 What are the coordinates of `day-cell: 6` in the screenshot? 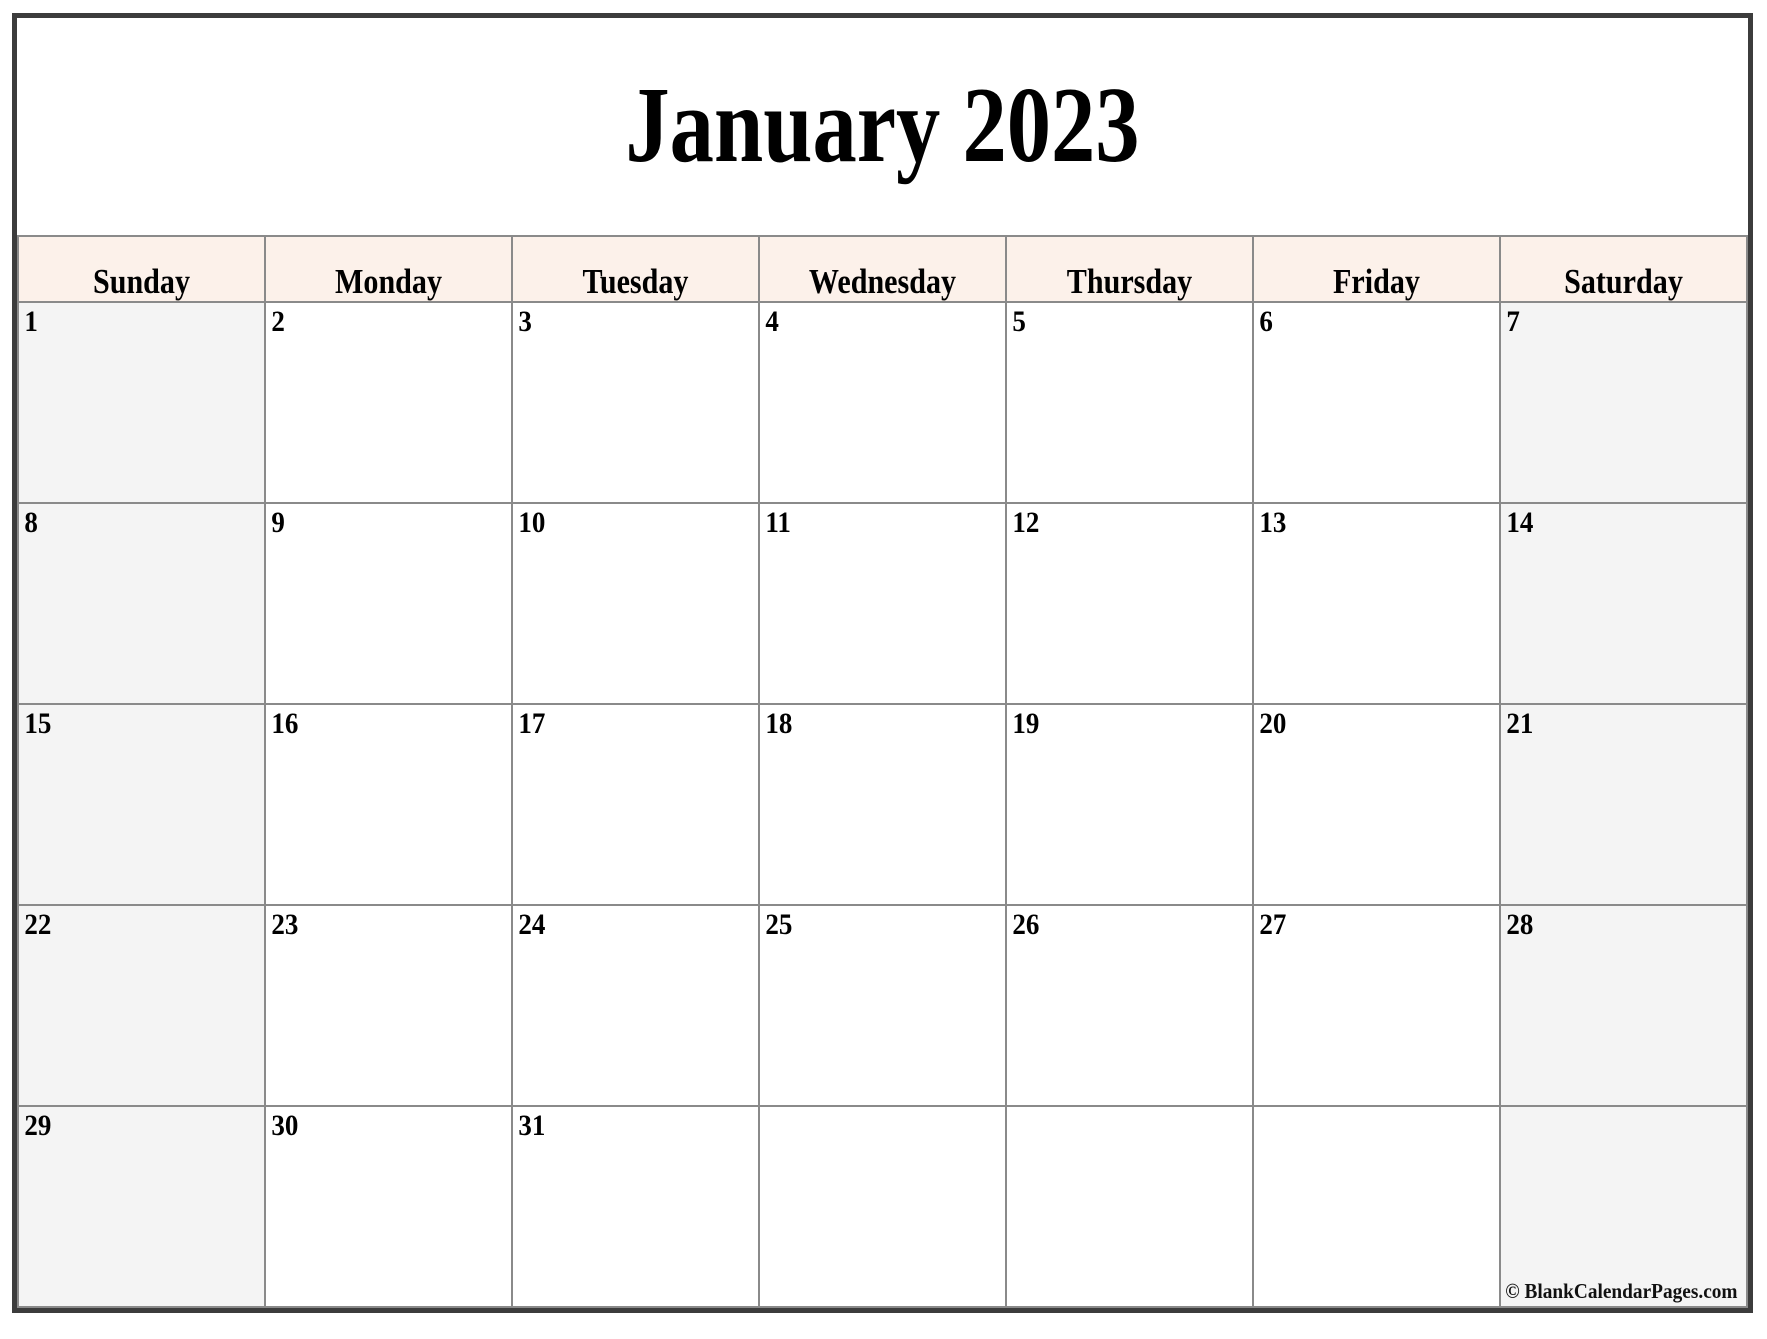 It's located at (1376, 402).